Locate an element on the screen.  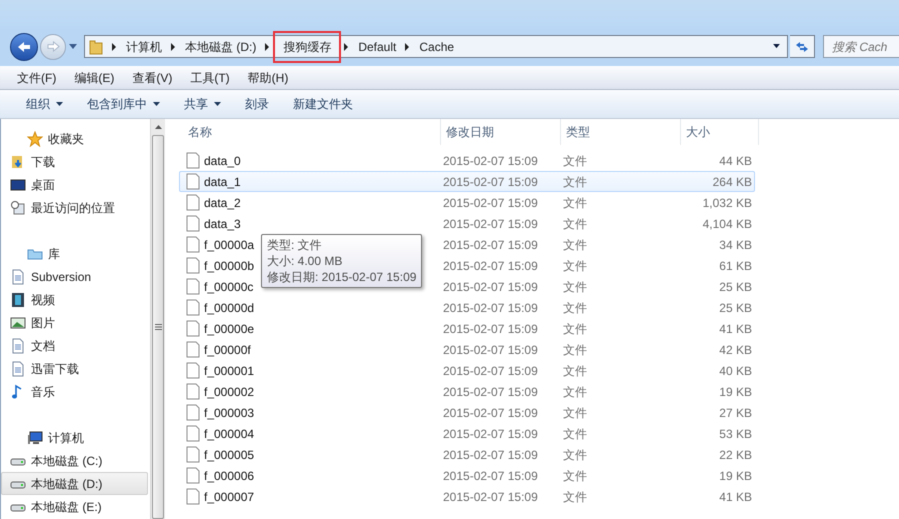
file-name: data_1 is located at coordinates (222, 182).